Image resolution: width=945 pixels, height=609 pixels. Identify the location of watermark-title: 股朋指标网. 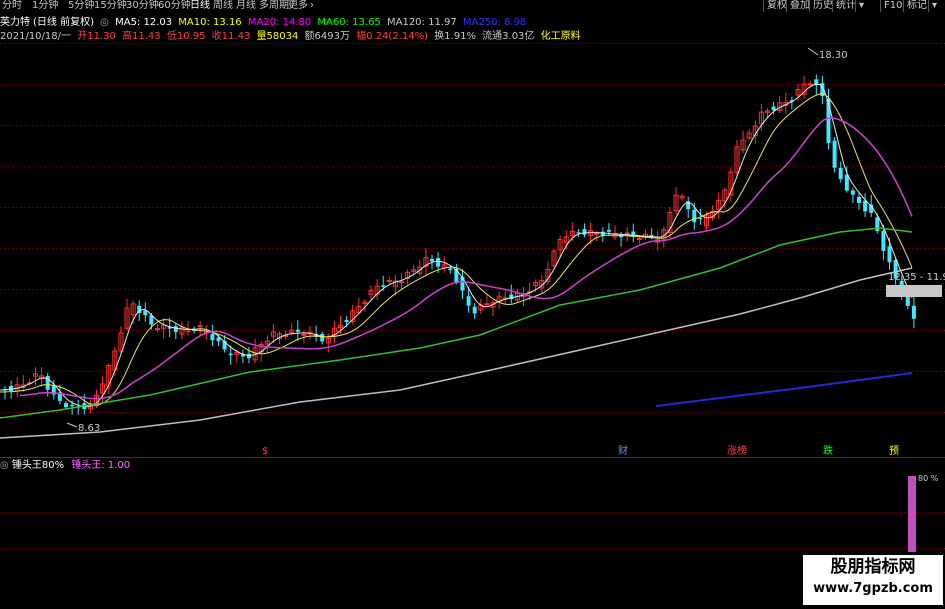
(873, 567).